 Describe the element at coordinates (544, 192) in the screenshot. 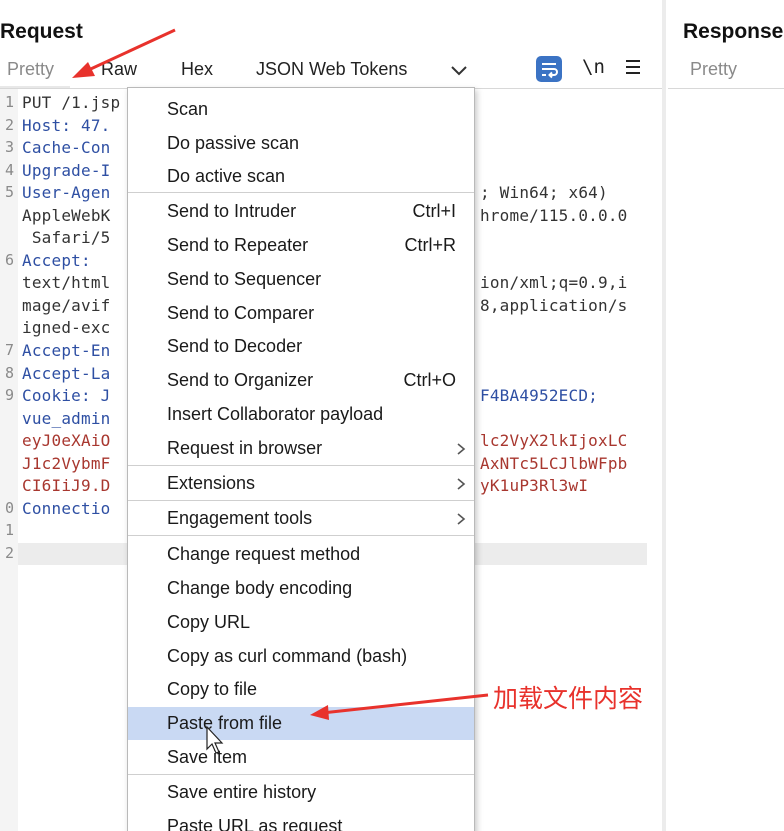

I see `code-line-tail: ; Win64; x64)` at that location.